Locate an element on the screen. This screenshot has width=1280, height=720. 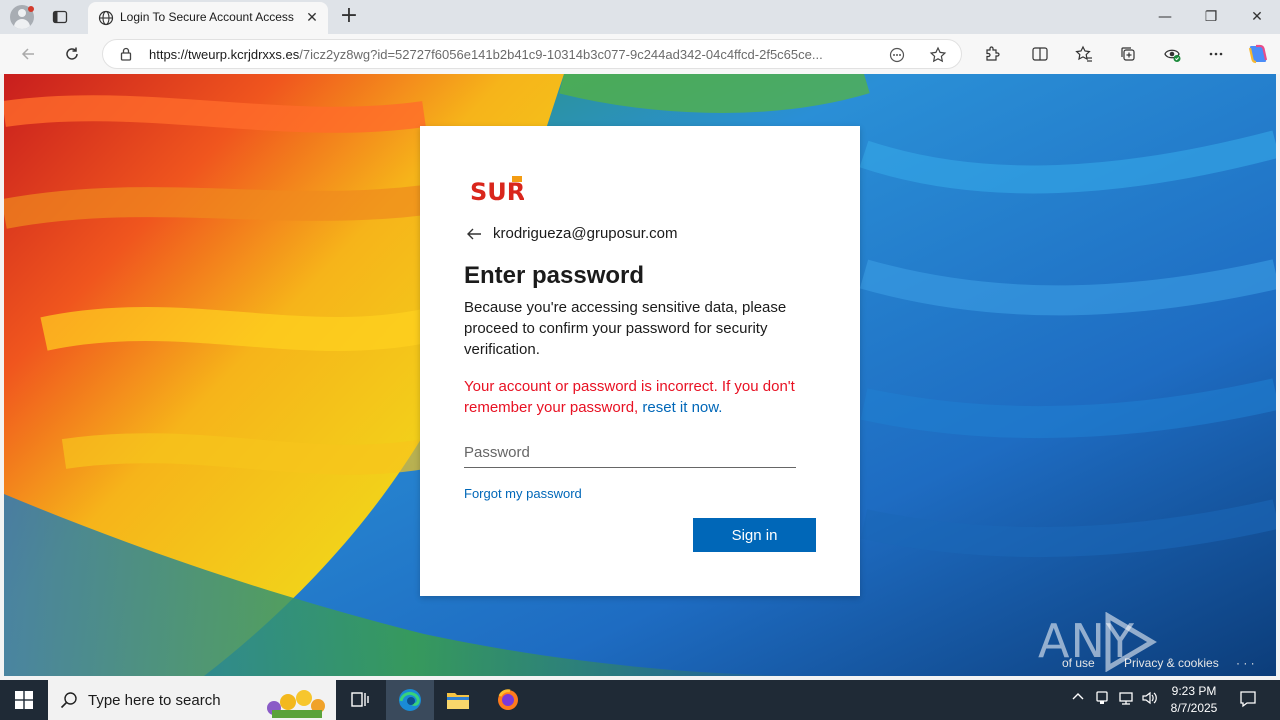
close-window-button: ✕ is located at coordinates (1257, 17).